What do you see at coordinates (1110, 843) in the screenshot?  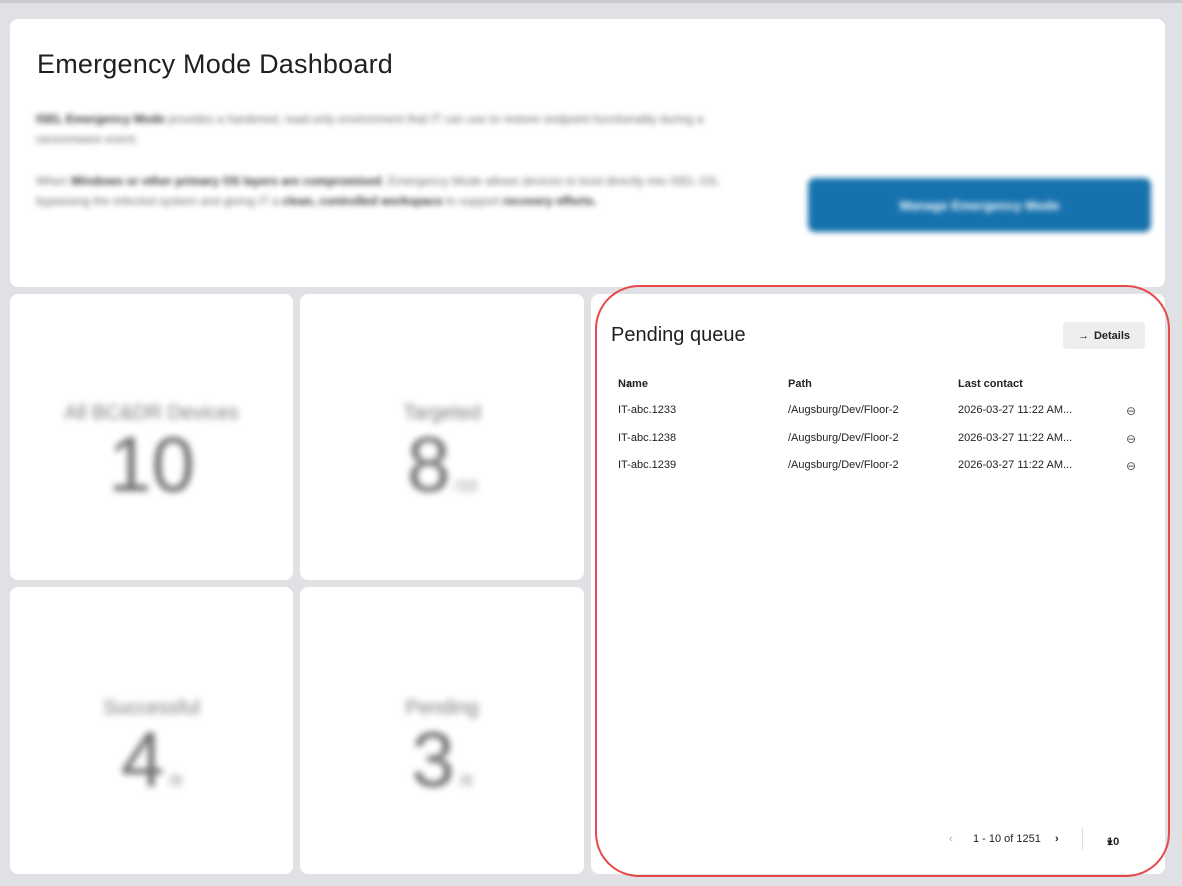 I see `caret-down-icon: ▾` at bounding box center [1110, 843].